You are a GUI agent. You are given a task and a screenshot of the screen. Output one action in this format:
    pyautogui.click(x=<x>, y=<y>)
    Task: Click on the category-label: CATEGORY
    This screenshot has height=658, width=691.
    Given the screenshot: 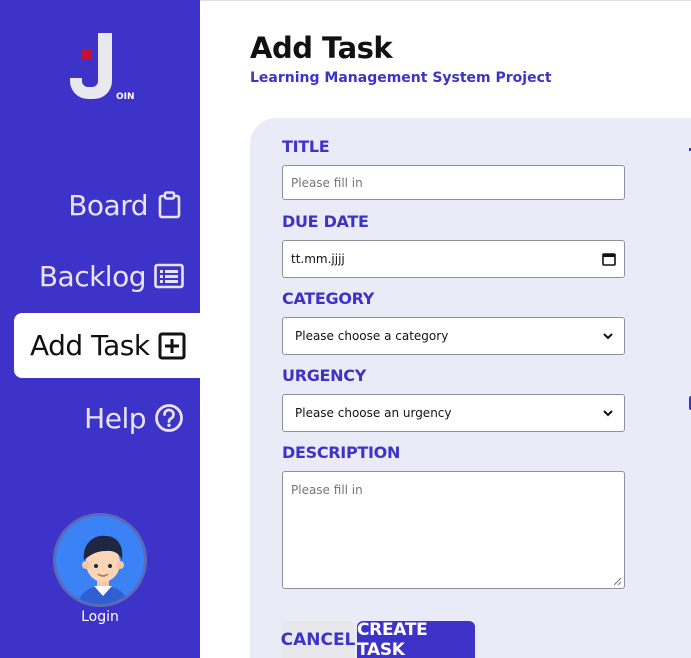 What is the action you would take?
    pyautogui.click(x=328, y=298)
    